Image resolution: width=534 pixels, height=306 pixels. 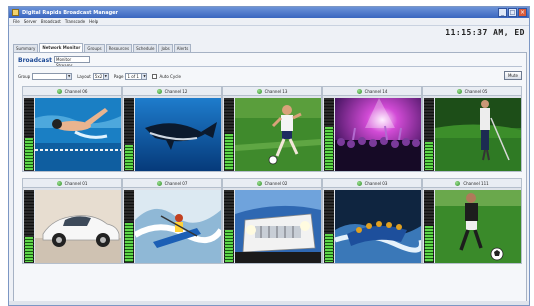 What do you see at coordinates (72, 62) in the screenshot?
I see `view-select: Monitor Streams` at bounding box center [72, 62].